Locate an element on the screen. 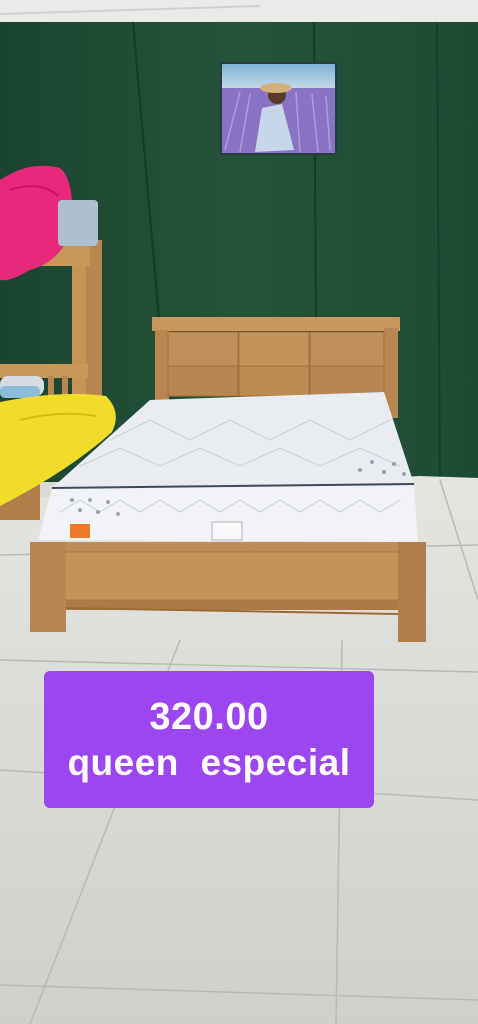  mattress-label is located at coordinates (227, 531).